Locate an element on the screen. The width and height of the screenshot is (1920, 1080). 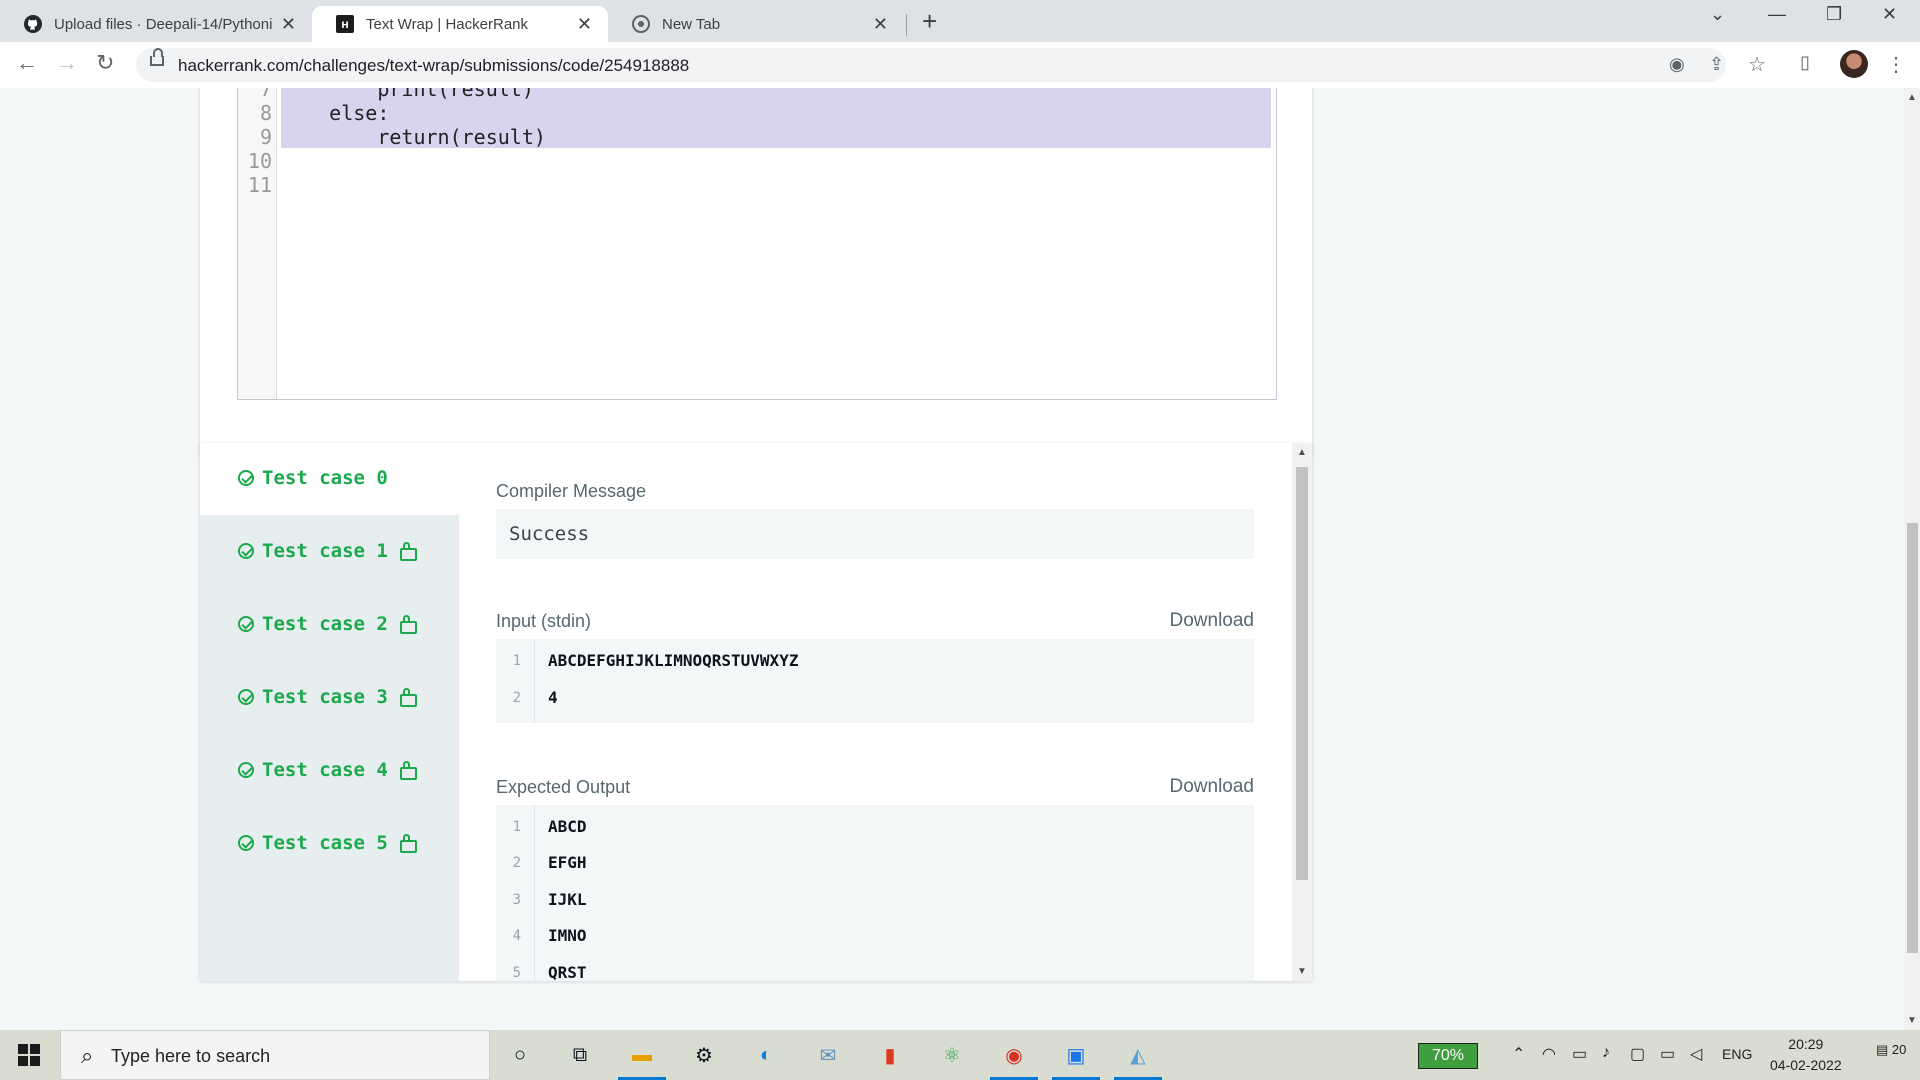
language-indicator: ENG is located at coordinates (1737, 1054).